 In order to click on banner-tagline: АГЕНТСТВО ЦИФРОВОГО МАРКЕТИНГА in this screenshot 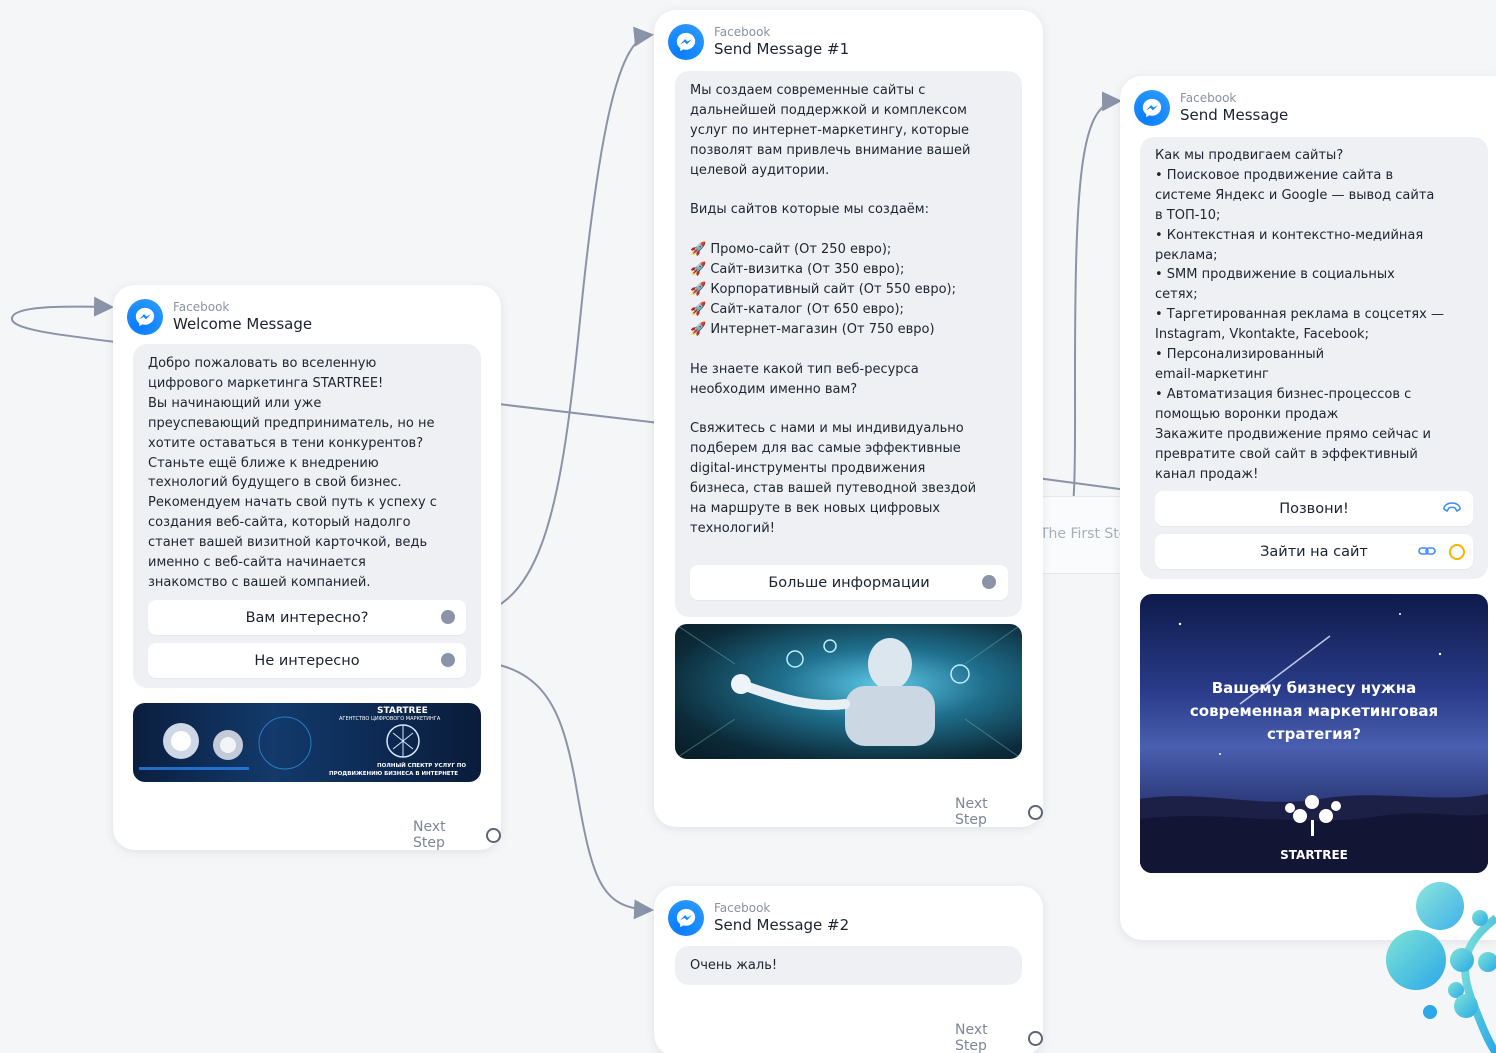, I will do `click(390, 719)`.